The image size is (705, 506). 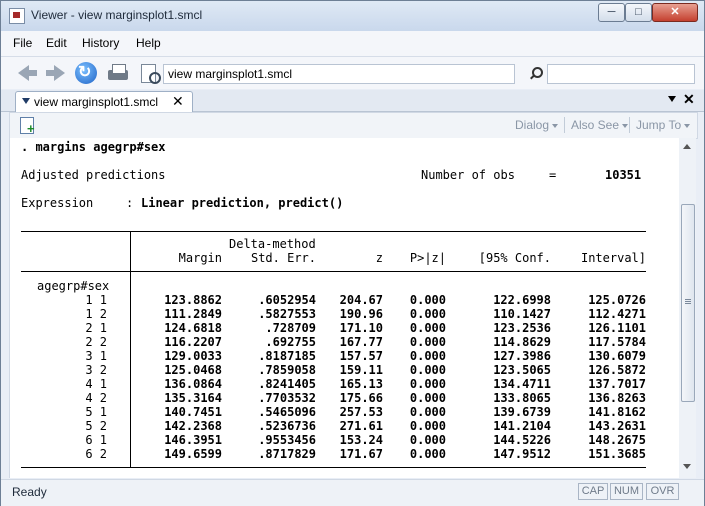 I want to click on table-cell: 110.1427, so click(x=522, y=314).